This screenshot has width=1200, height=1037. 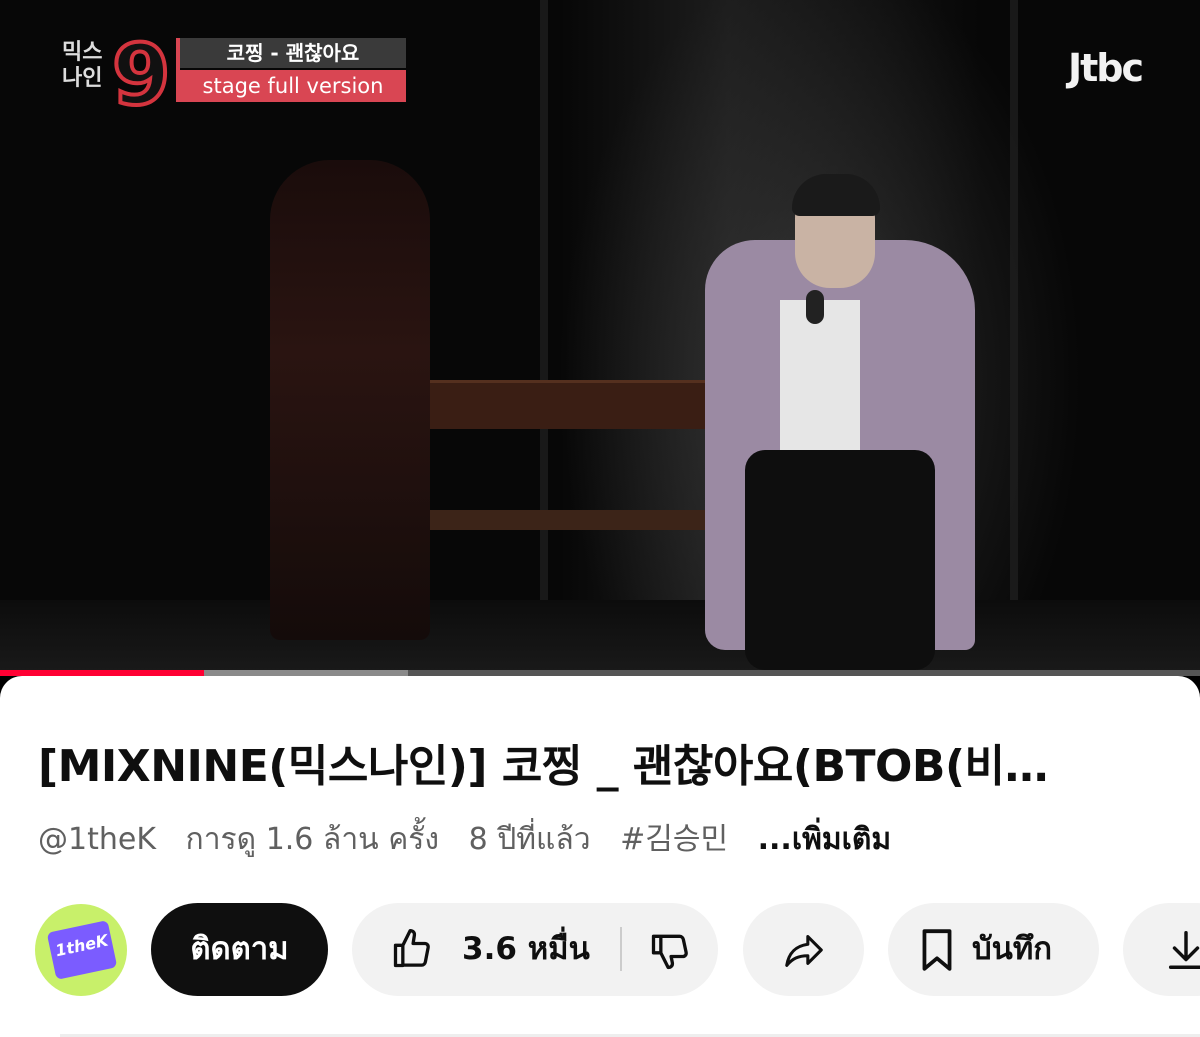 What do you see at coordinates (815, 307) in the screenshot?
I see `microphone` at bounding box center [815, 307].